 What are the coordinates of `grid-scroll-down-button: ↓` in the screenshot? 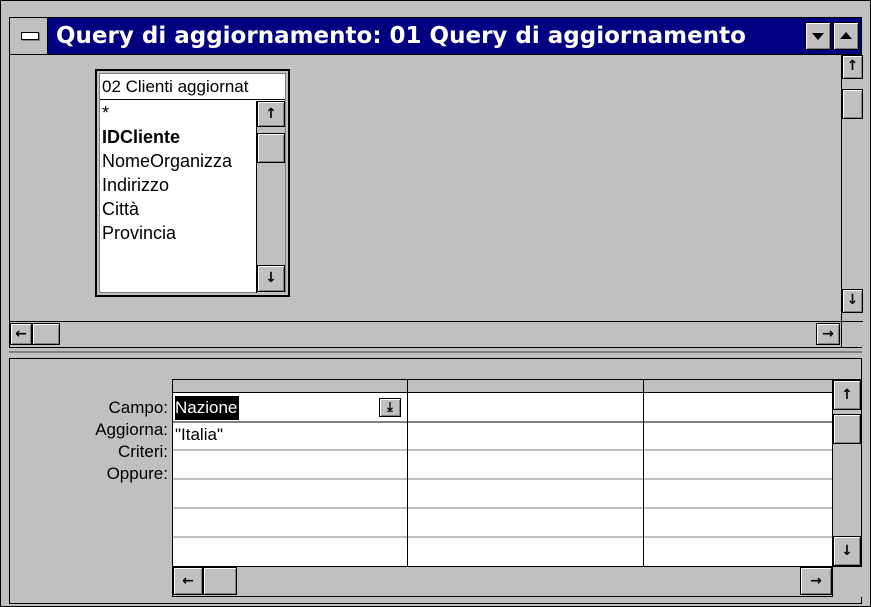 It's located at (847, 551).